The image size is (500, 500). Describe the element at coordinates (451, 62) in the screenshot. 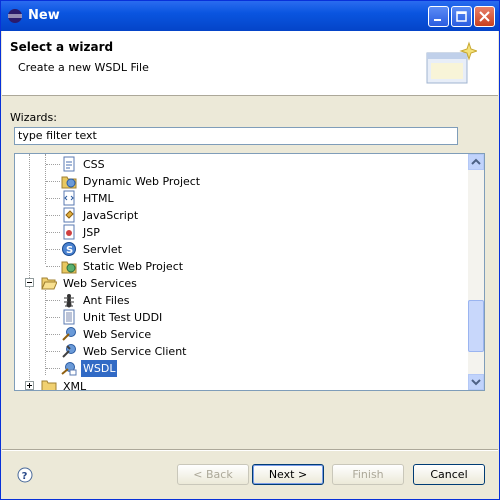

I see `new-wizard-banner-icon` at that location.